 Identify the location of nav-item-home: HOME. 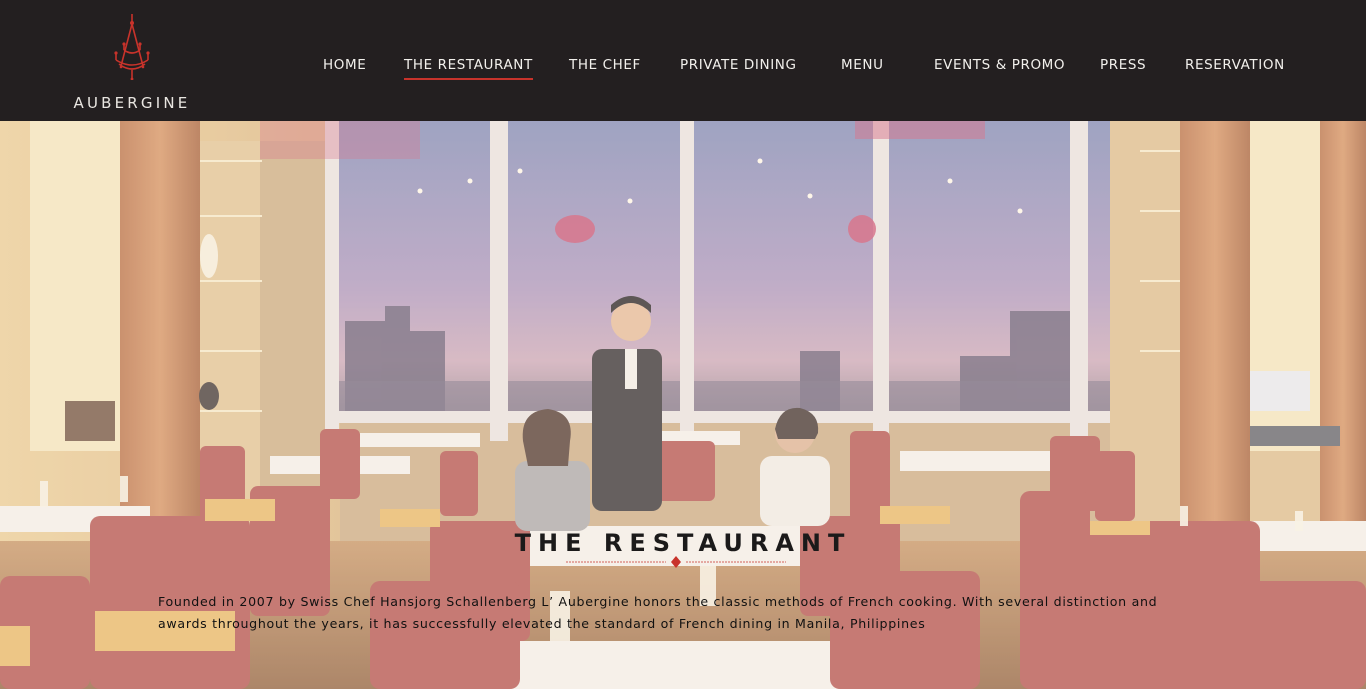
(344, 65).